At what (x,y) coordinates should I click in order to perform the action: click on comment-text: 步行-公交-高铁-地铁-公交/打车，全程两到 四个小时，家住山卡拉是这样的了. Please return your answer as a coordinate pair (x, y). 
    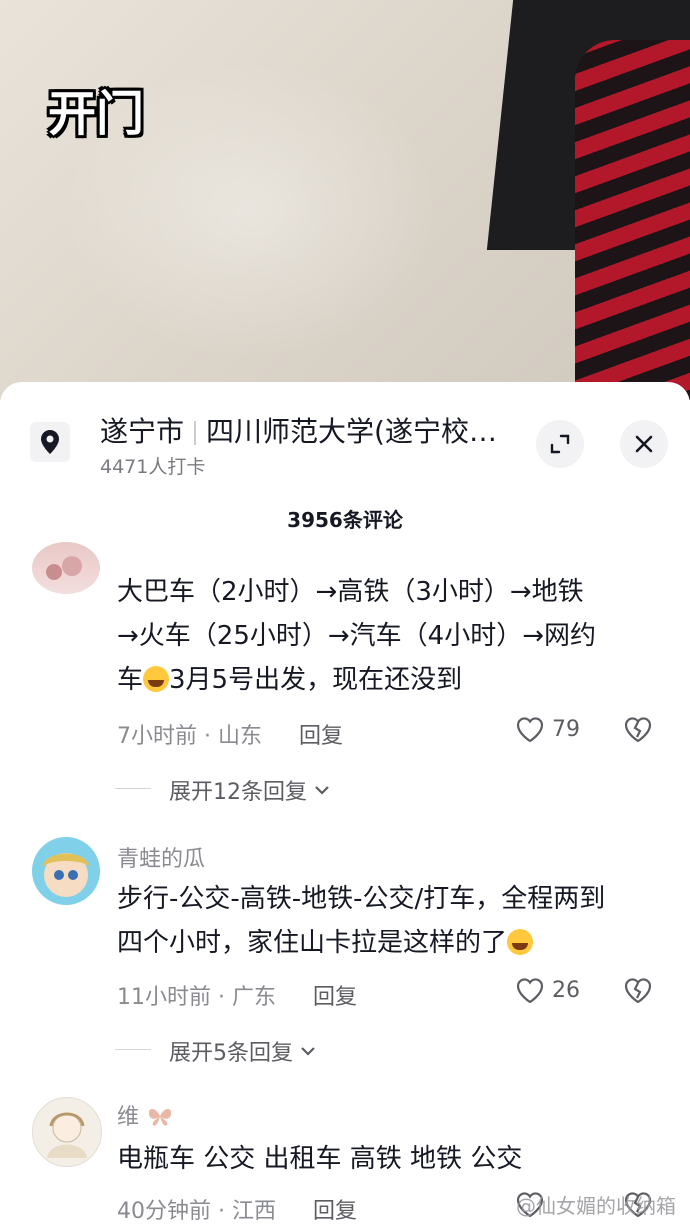
    Looking at the image, I should click on (389, 921).